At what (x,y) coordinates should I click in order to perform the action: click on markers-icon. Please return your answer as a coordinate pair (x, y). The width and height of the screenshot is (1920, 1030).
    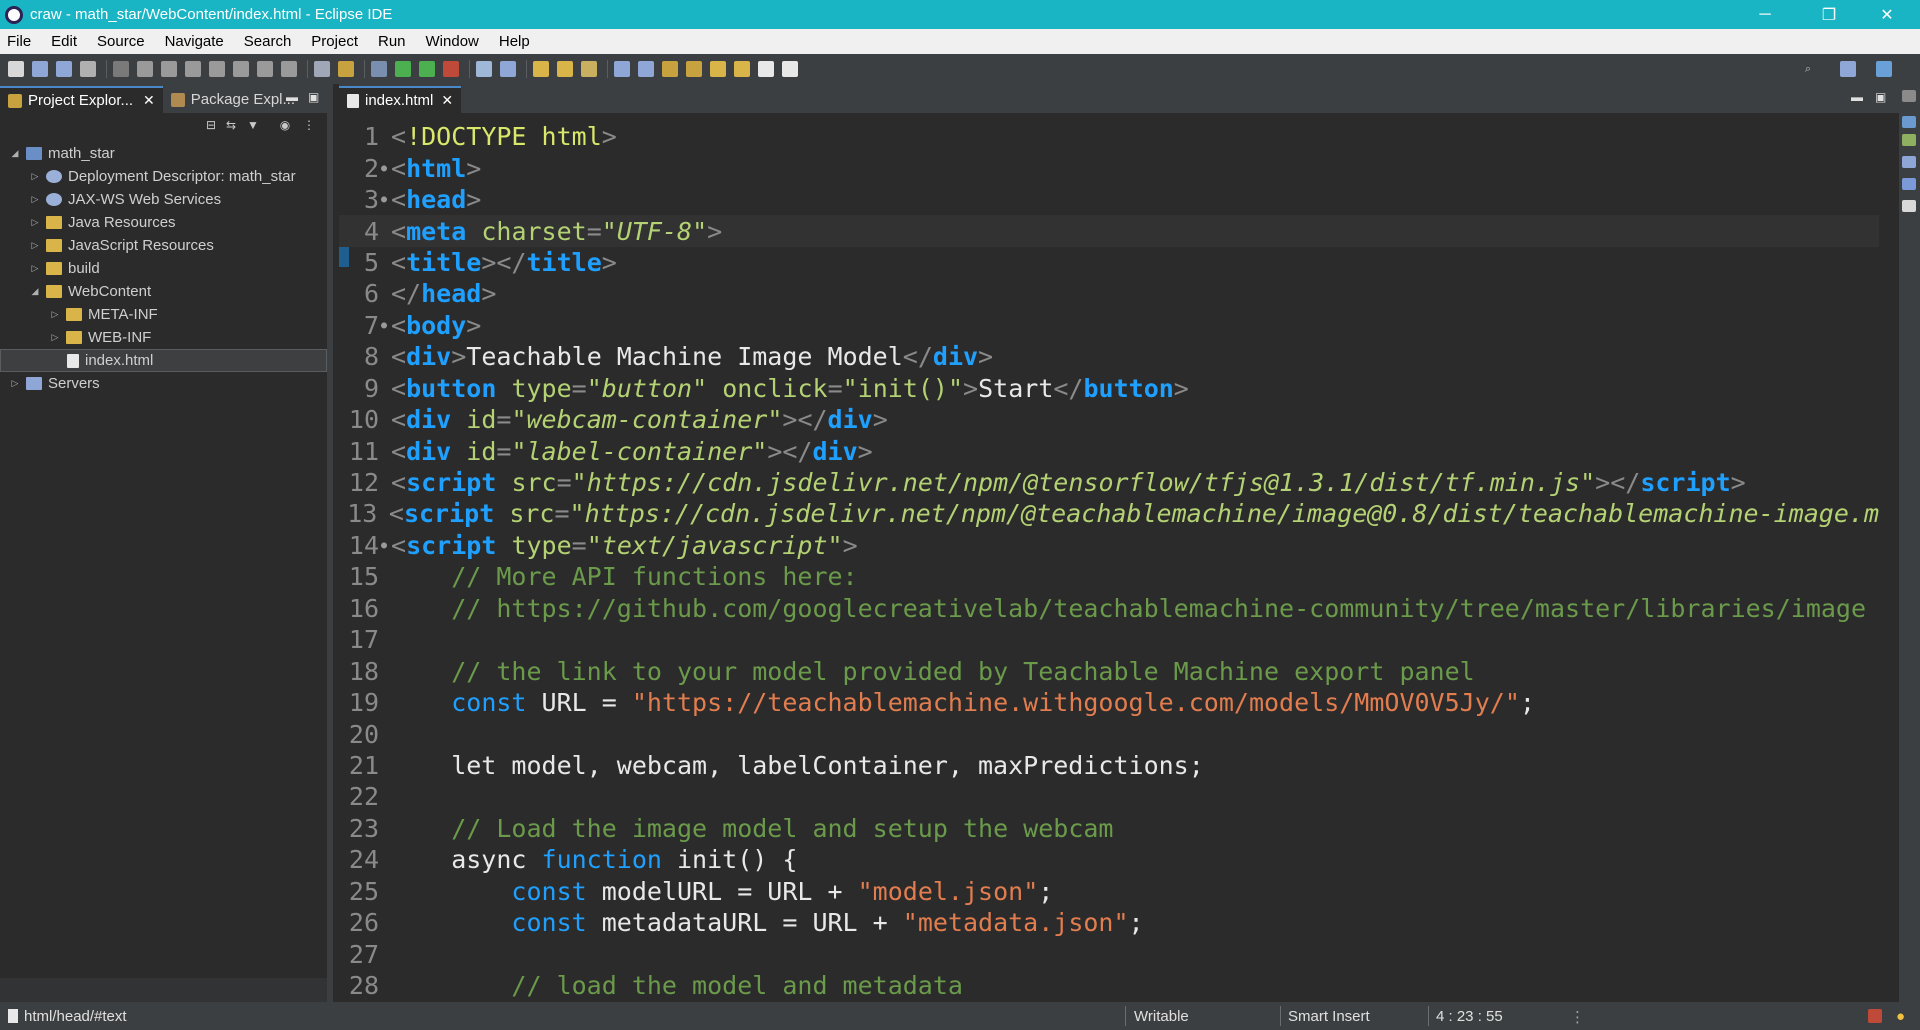
    Looking at the image, I should click on (1909, 206).